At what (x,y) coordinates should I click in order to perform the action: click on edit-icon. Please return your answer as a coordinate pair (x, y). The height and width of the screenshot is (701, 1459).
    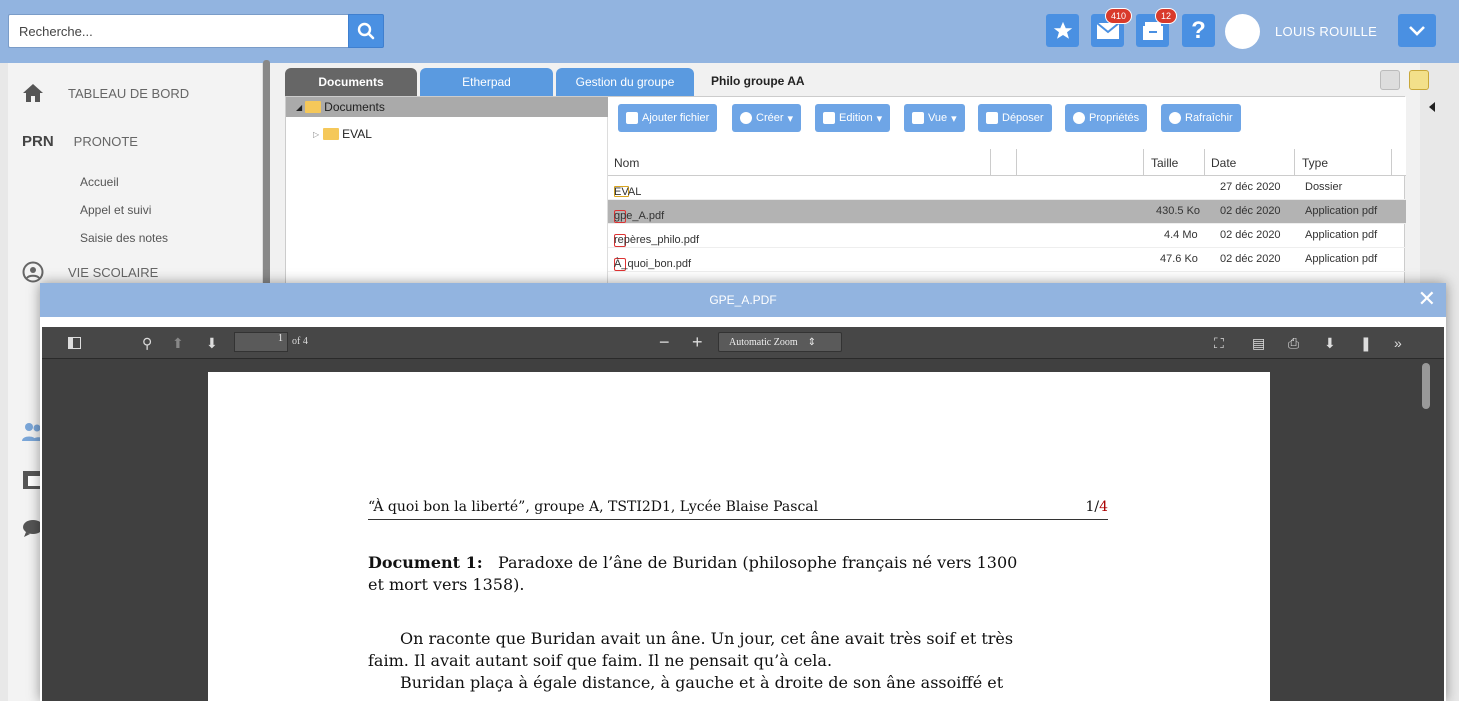
    Looking at the image, I should click on (829, 118).